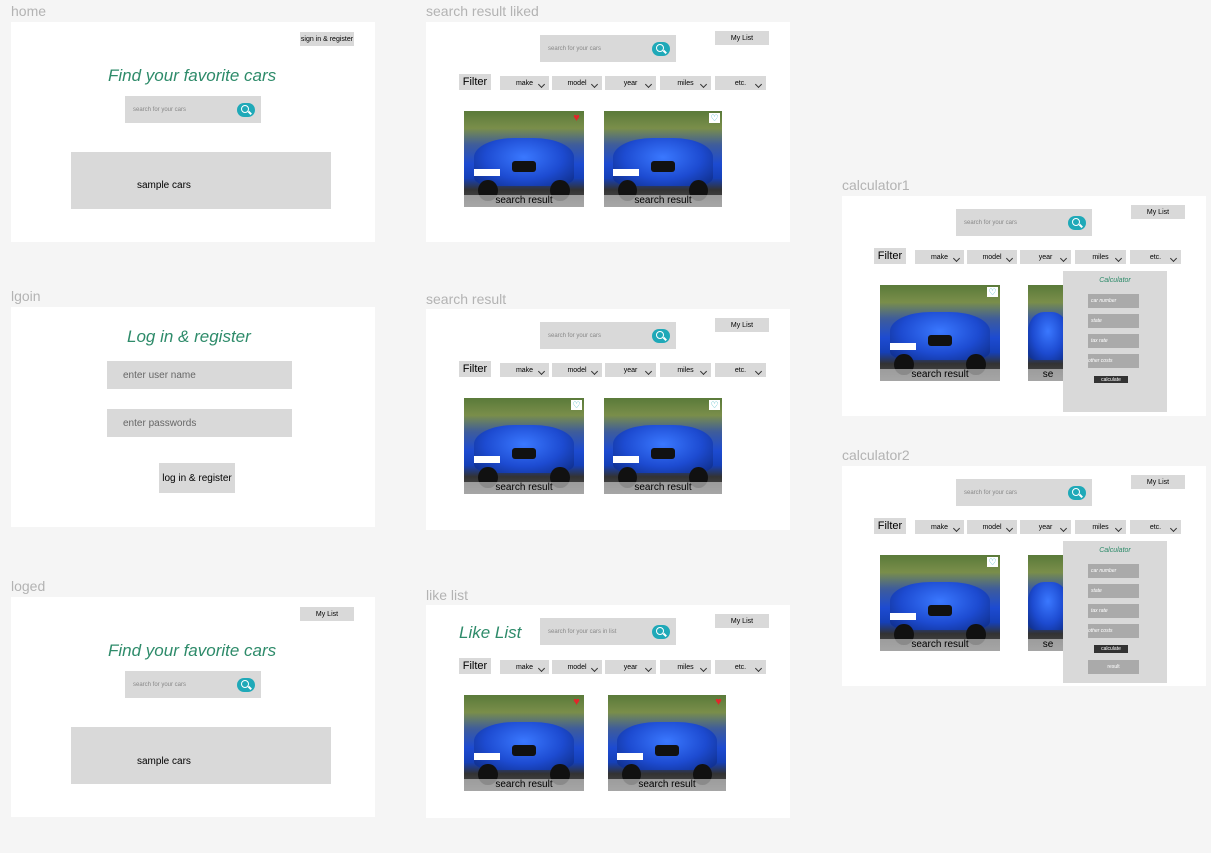 The height and width of the screenshot is (853, 1211). What do you see at coordinates (608, 631) in the screenshot?
I see `search-input: search for your cars in list` at bounding box center [608, 631].